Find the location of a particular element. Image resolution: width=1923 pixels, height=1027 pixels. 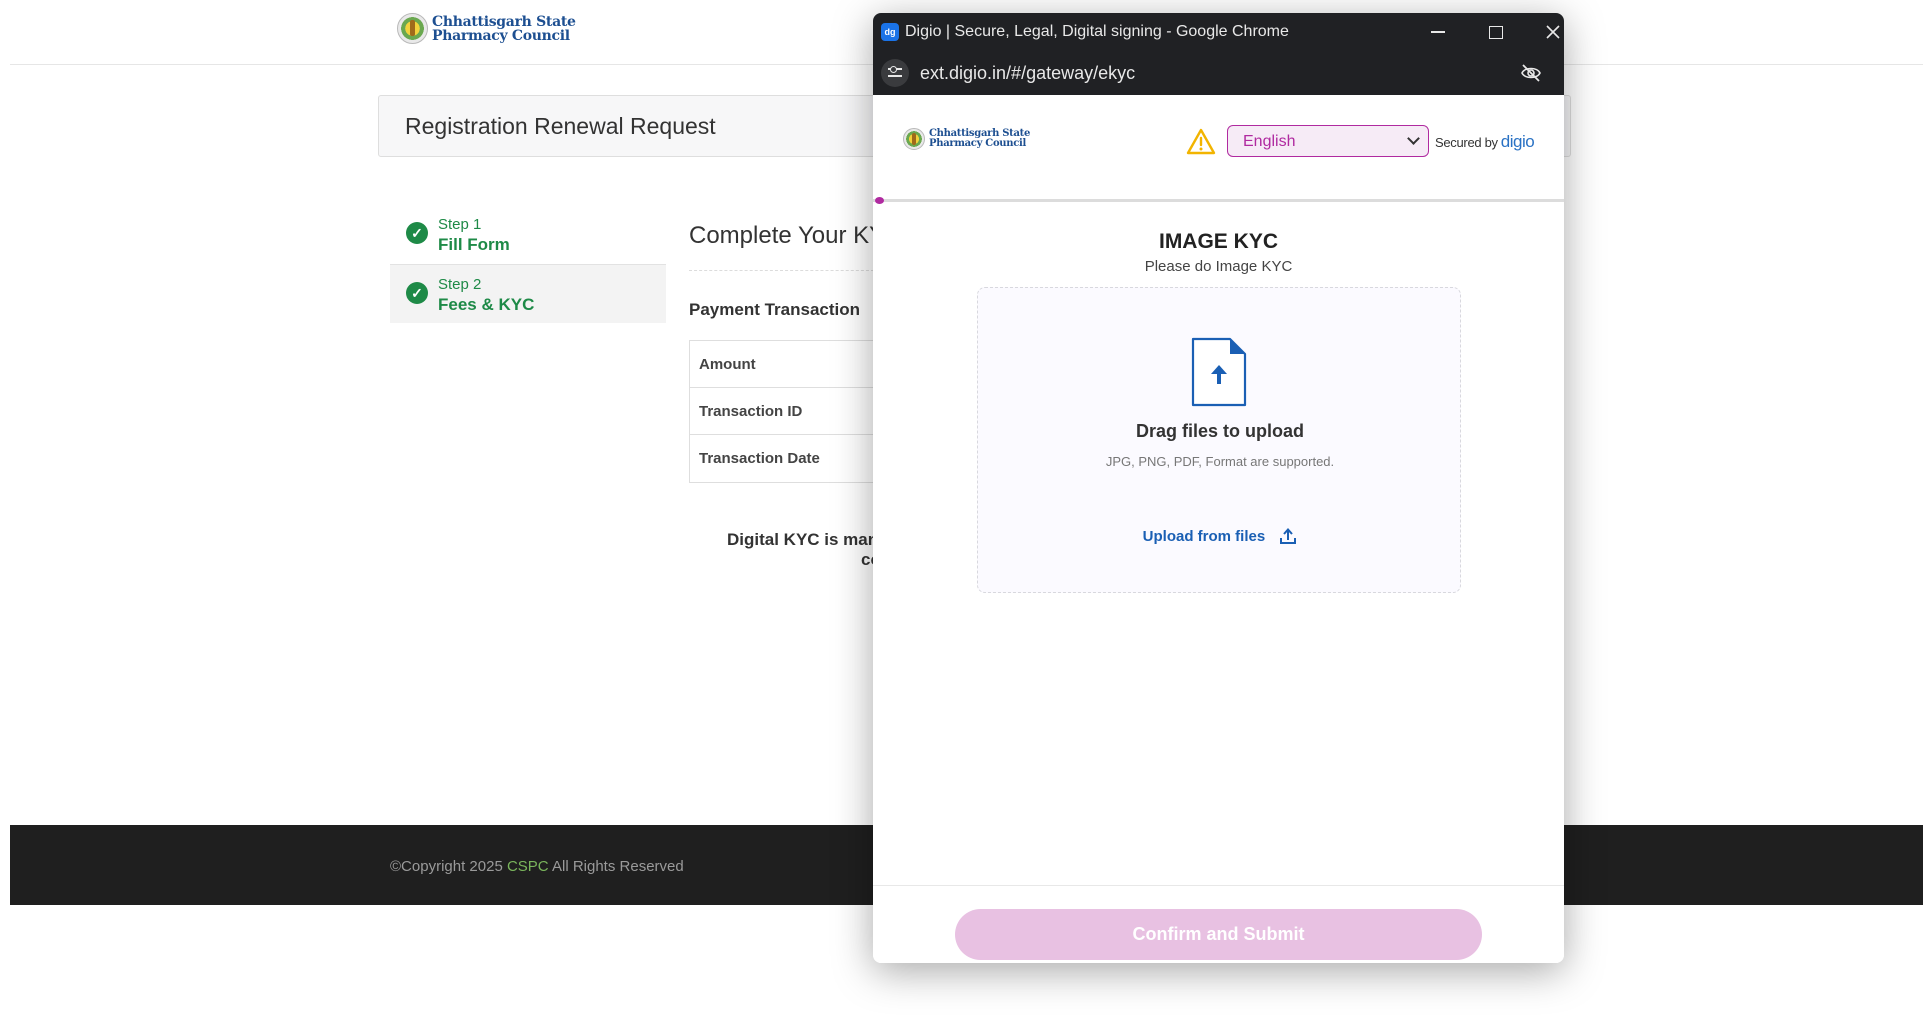

table-row: Amount is located at coordinates (784, 364).